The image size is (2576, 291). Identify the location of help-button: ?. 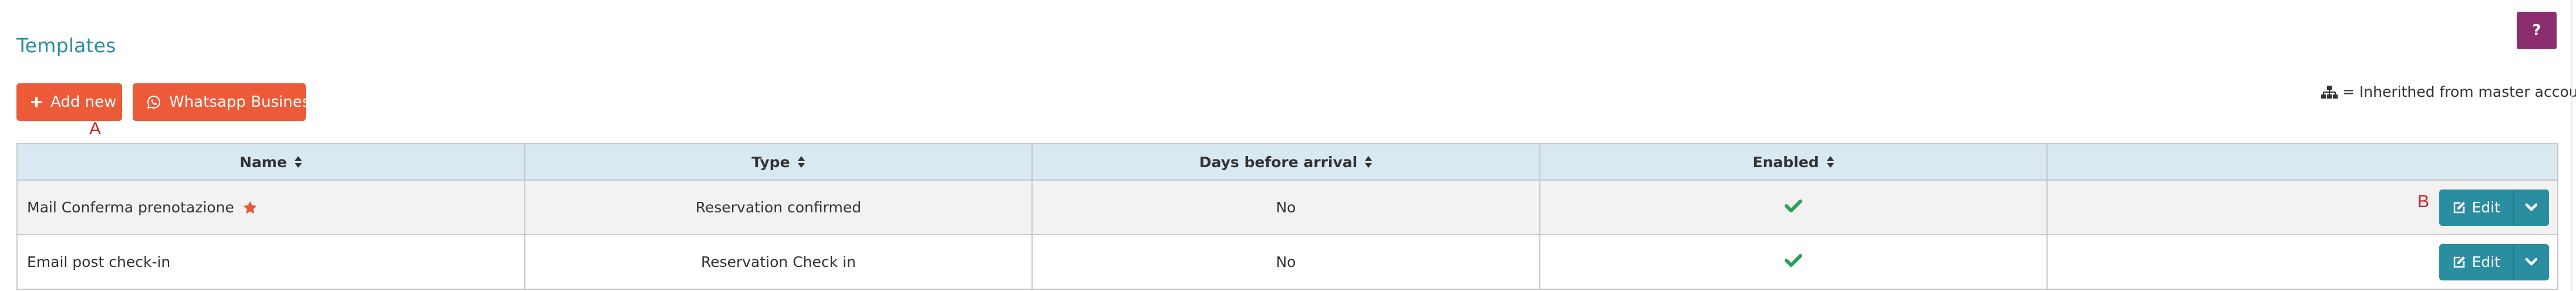
(2537, 30).